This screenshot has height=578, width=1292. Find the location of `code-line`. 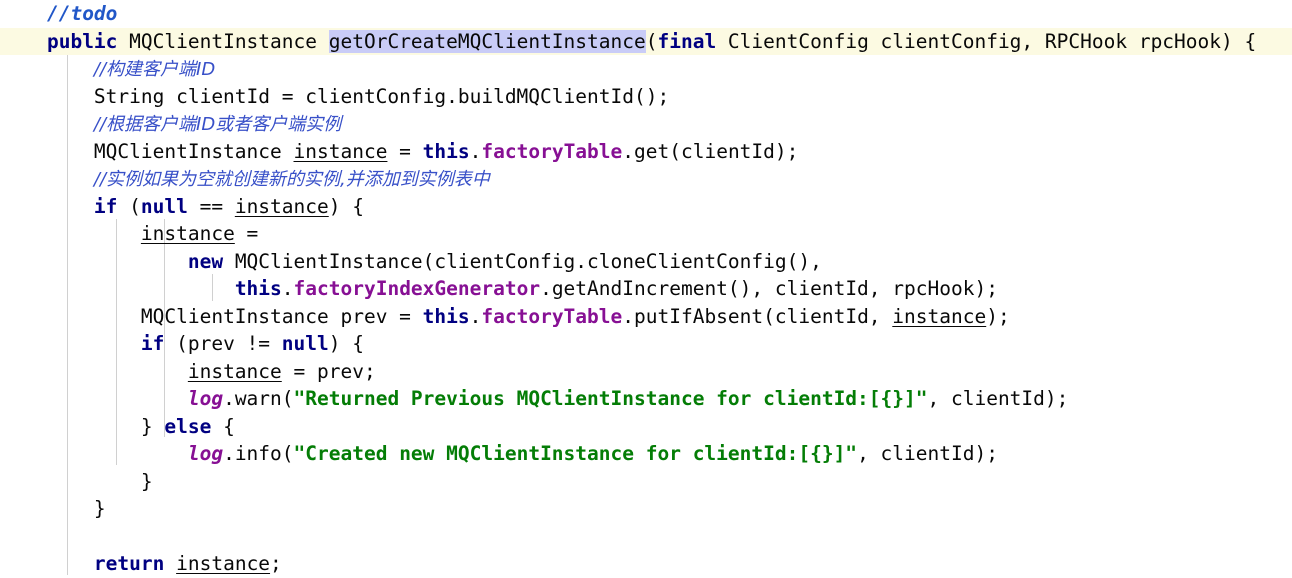

code-line is located at coordinates (646, 537).